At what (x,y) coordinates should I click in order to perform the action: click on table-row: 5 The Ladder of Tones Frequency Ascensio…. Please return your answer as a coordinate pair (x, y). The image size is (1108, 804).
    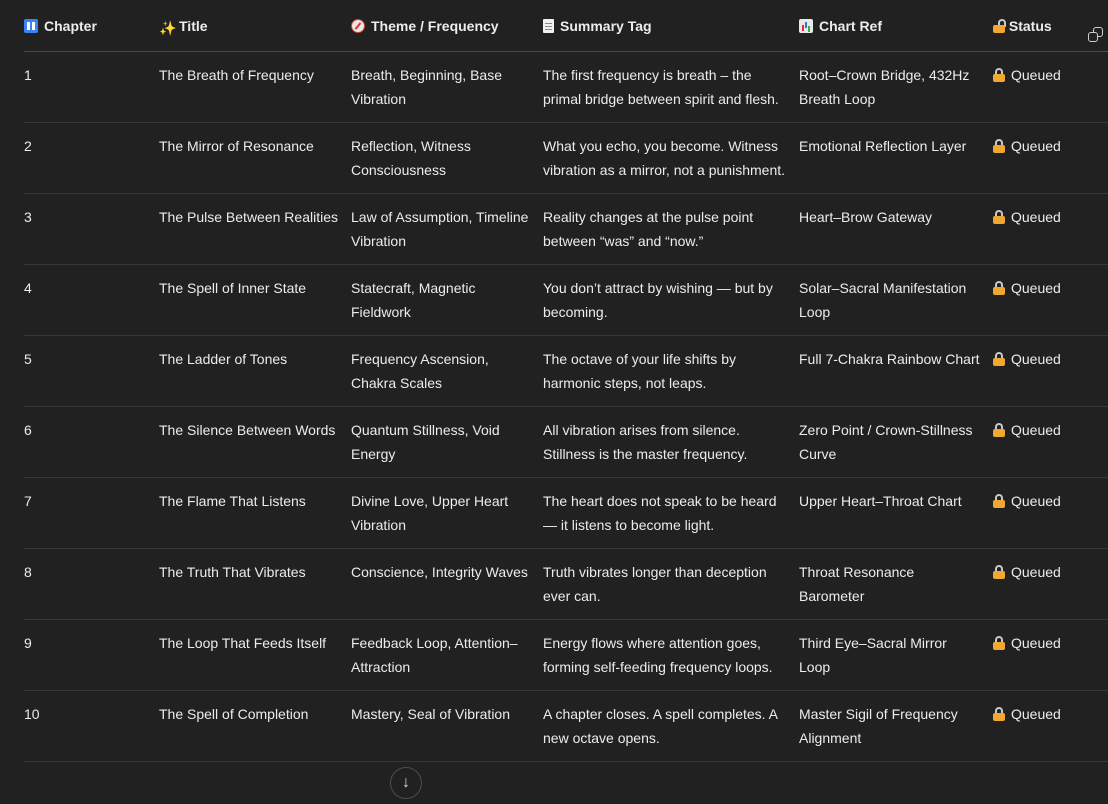
    Looking at the image, I should click on (566, 371).